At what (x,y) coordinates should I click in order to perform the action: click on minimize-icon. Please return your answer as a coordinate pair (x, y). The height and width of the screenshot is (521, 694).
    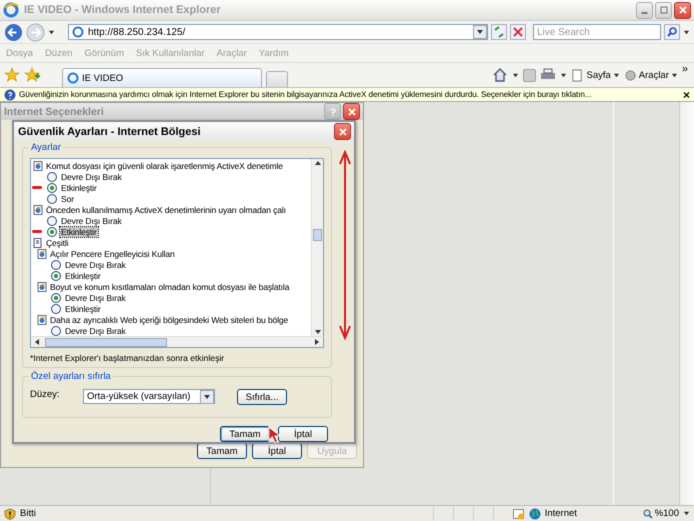
    Looking at the image, I should click on (644, 13).